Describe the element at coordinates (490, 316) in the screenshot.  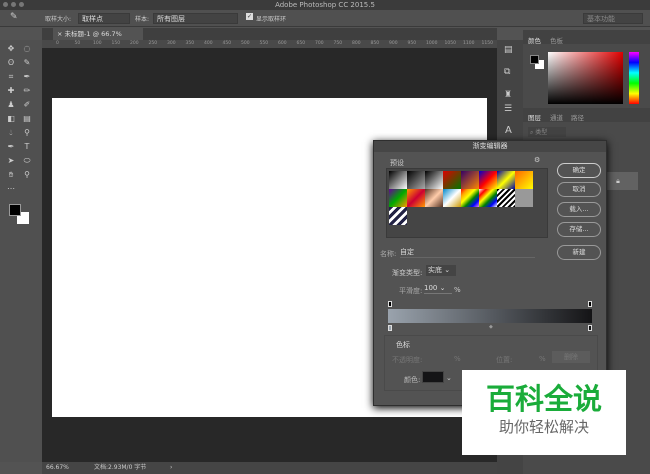
I see `gradient-bar` at that location.